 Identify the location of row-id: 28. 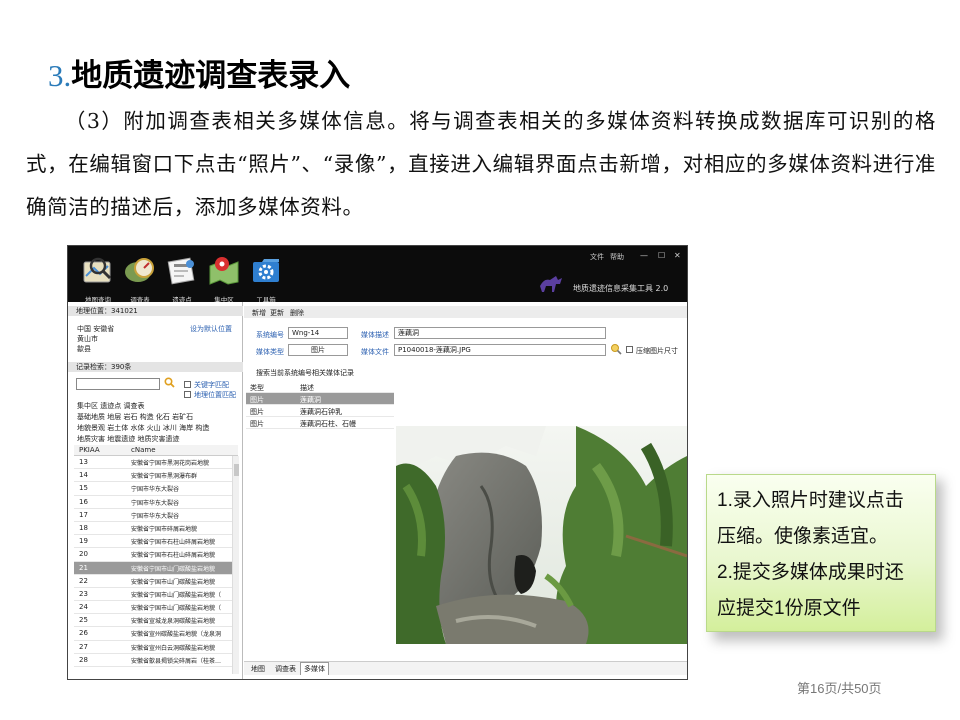
(83, 659).